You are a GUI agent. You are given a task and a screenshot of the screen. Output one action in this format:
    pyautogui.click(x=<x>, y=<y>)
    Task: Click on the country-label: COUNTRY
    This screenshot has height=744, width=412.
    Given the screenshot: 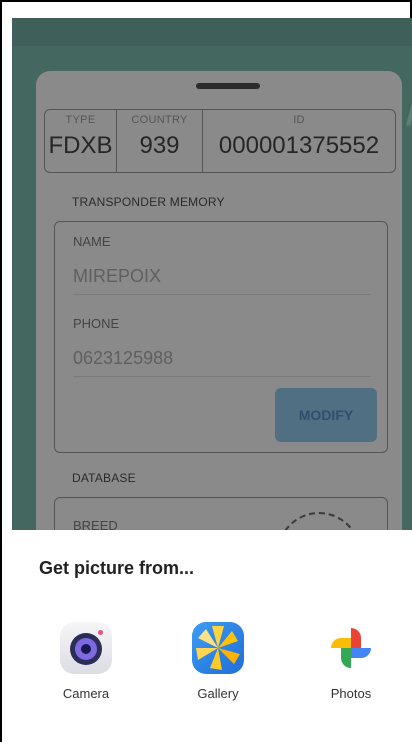 What is the action you would take?
    pyautogui.click(x=159, y=120)
    